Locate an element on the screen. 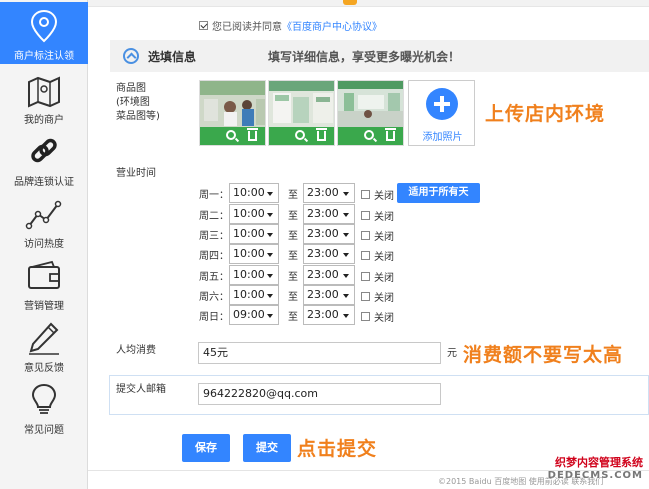 This screenshot has width=649, height=489. add-photo-label: 添加照片 is located at coordinates (442, 137).